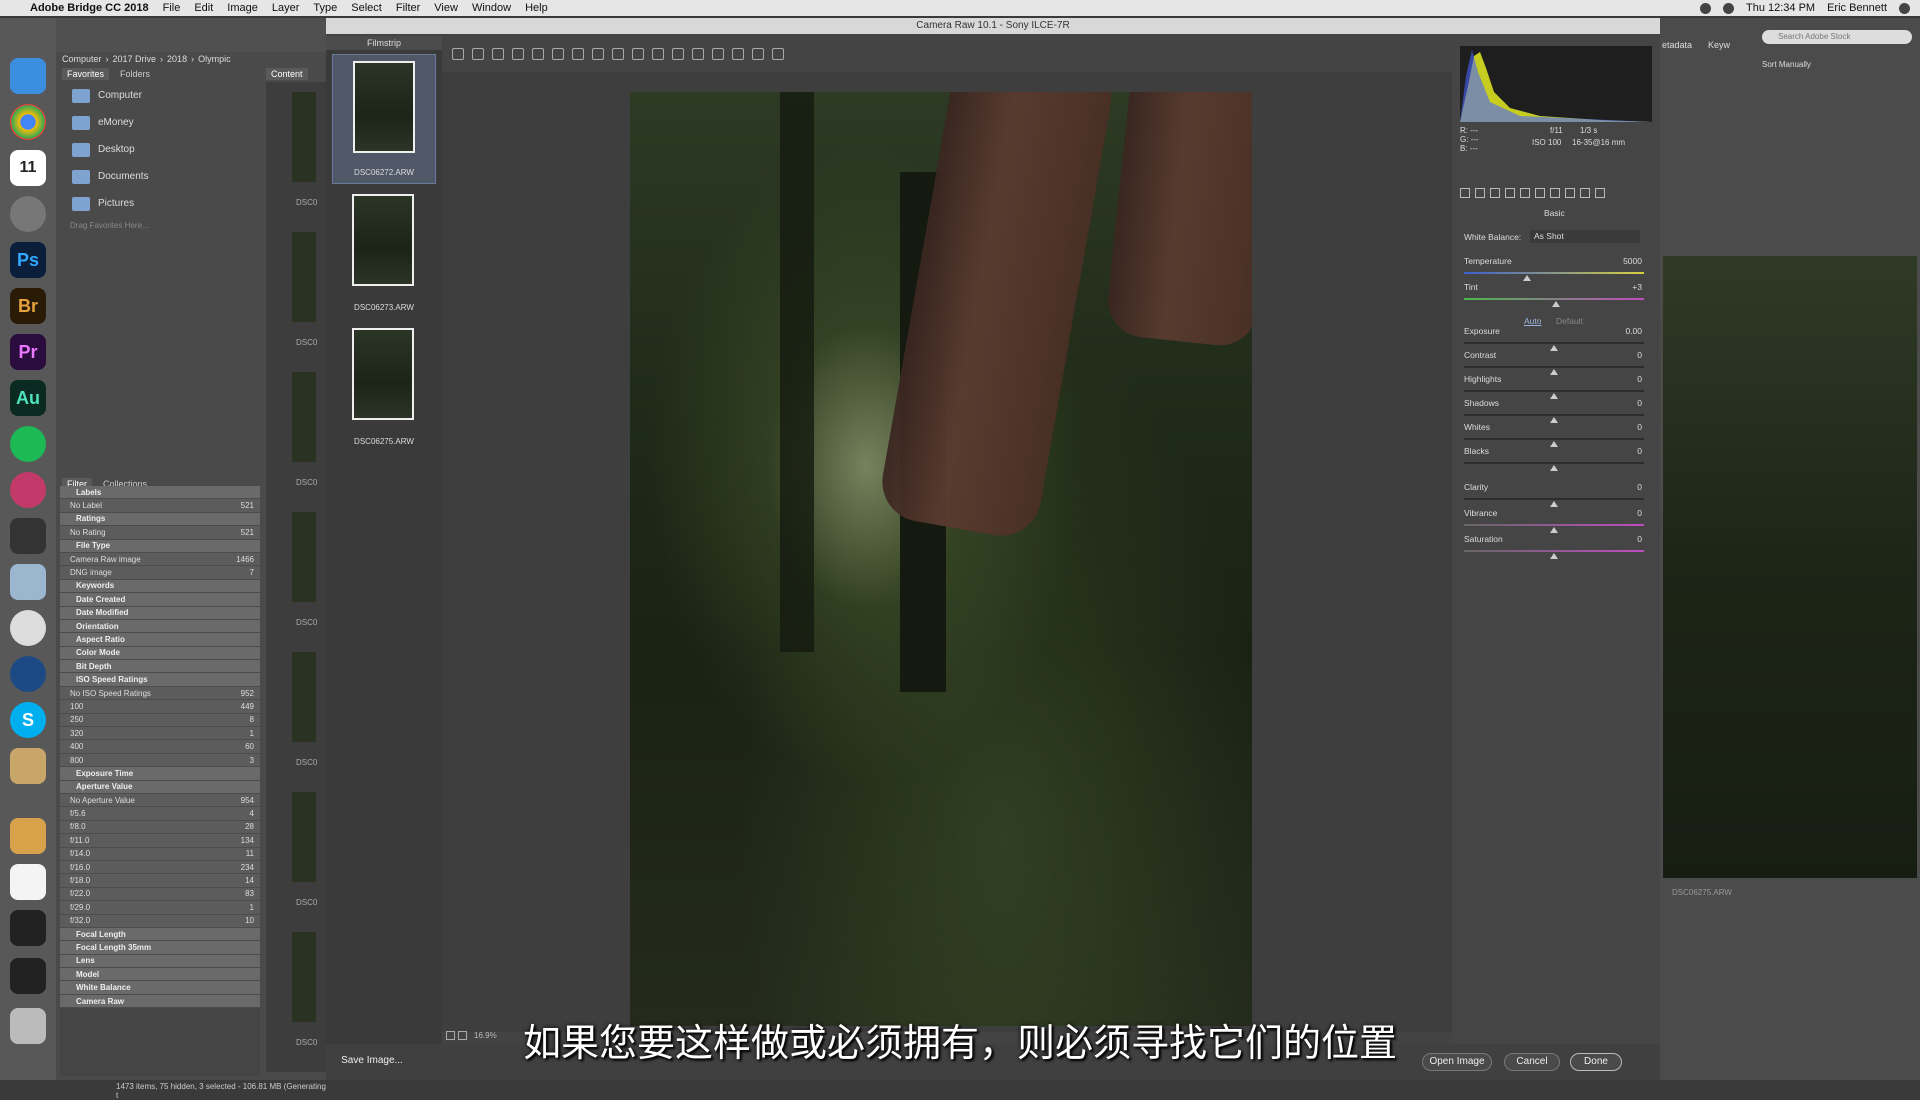 The height and width of the screenshot is (1100, 1920). Describe the element at coordinates (160, 774) in the screenshot. I see `filter-category: Exposure Time` at that location.